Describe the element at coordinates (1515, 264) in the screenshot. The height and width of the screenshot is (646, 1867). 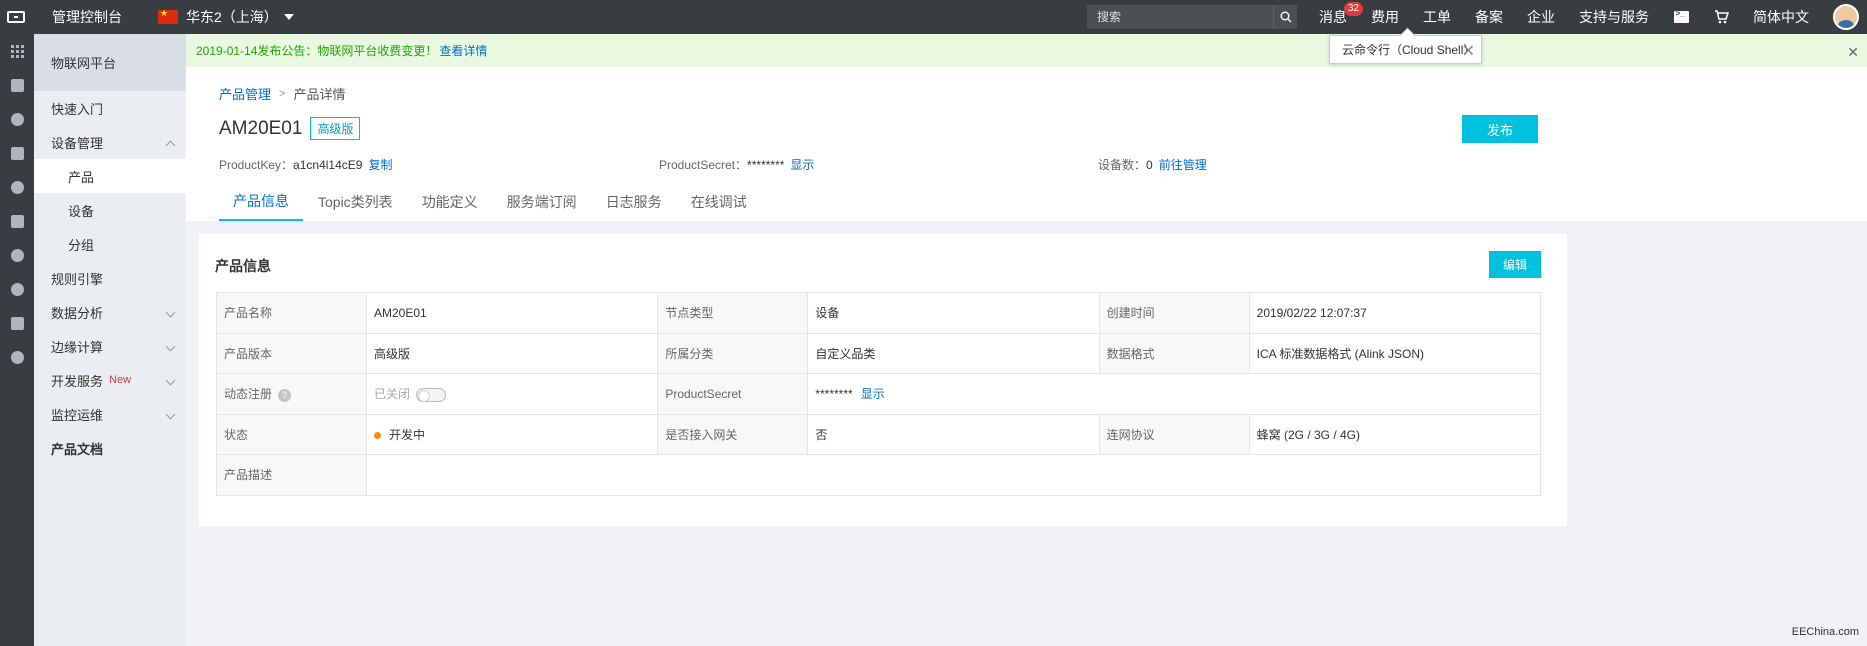
I see `edit-button: 编辑` at that location.